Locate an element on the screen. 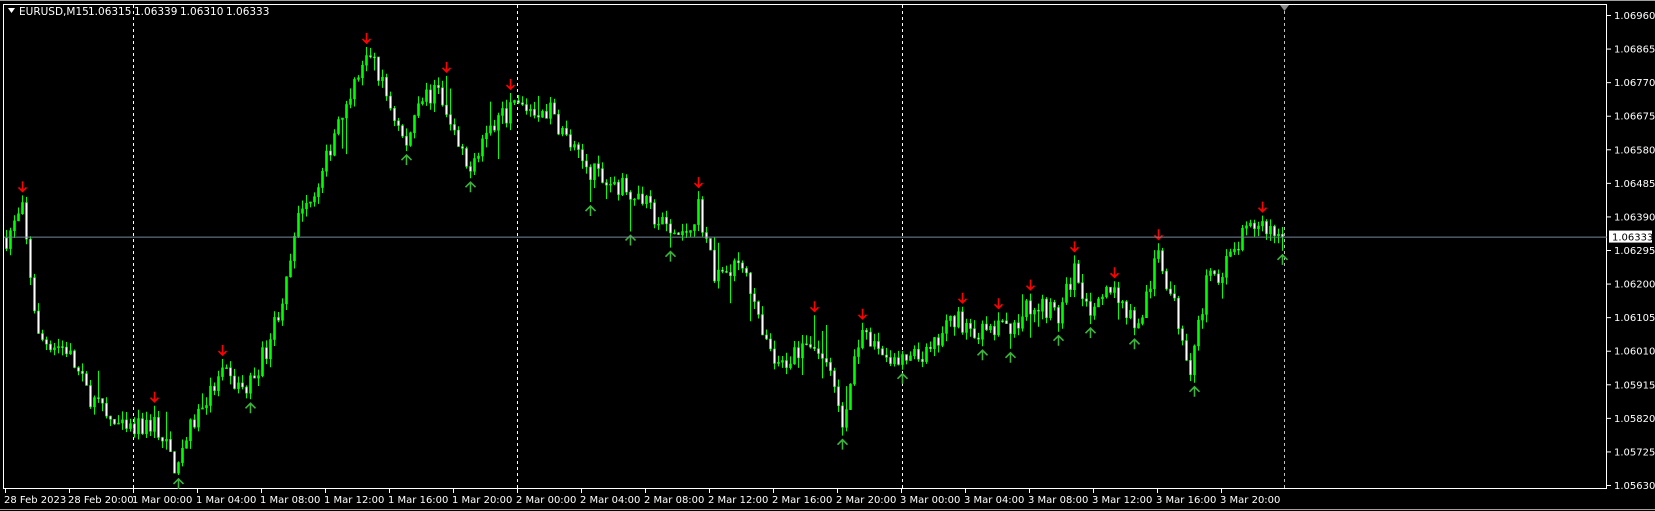  x-tick-label: 1 Mar 04:00 is located at coordinates (226, 500).